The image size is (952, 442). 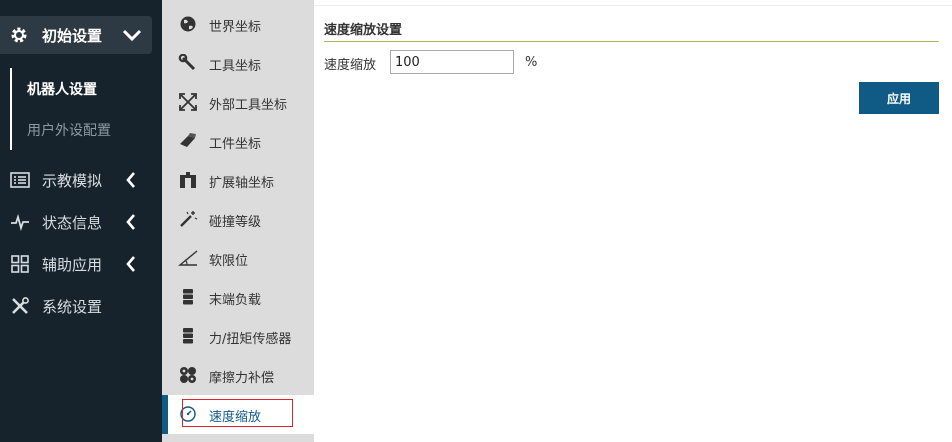 I want to click on menu-item-label: 工件坐标, so click(x=235, y=144).